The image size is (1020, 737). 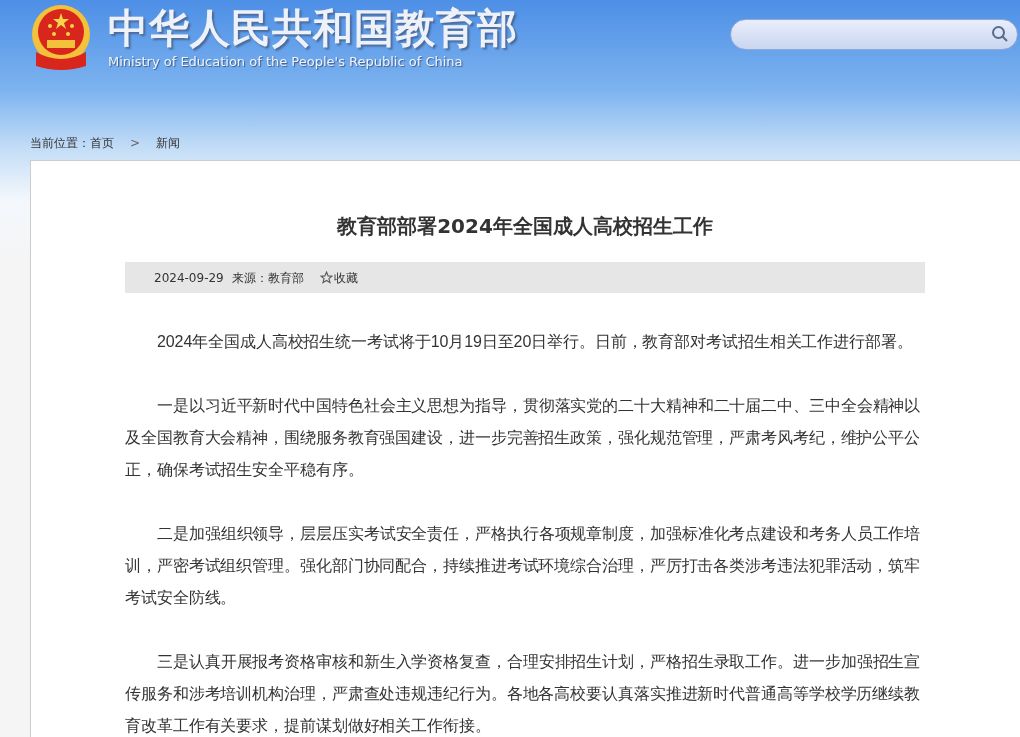 I want to click on article-paragraph: 2024年全国成人高校招生统一考试将于10月19日至20日举行。日前，教育部对考试招生相关工作进行部署。, so click(x=535, y=342).